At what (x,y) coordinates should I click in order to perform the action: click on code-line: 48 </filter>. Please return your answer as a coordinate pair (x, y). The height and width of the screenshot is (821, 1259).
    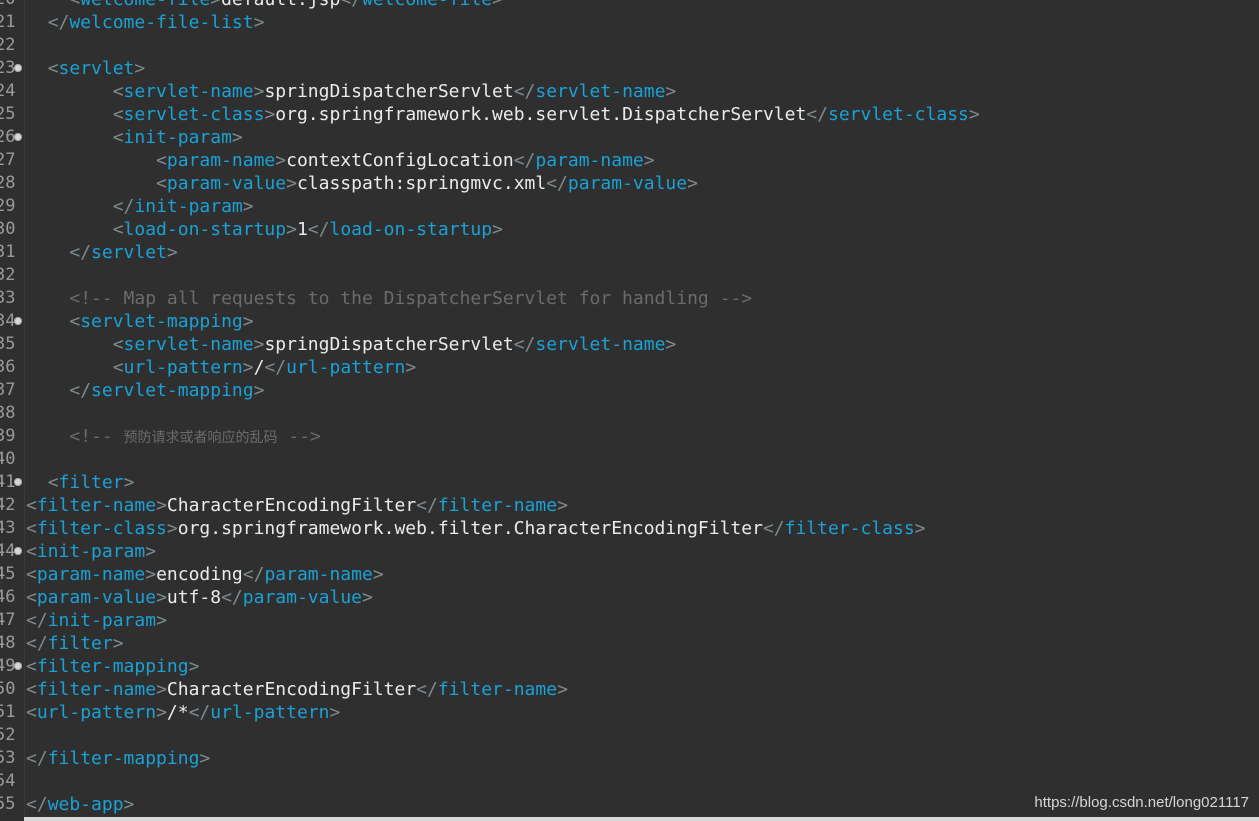
    Looking at the image, I should click on (629, 643).